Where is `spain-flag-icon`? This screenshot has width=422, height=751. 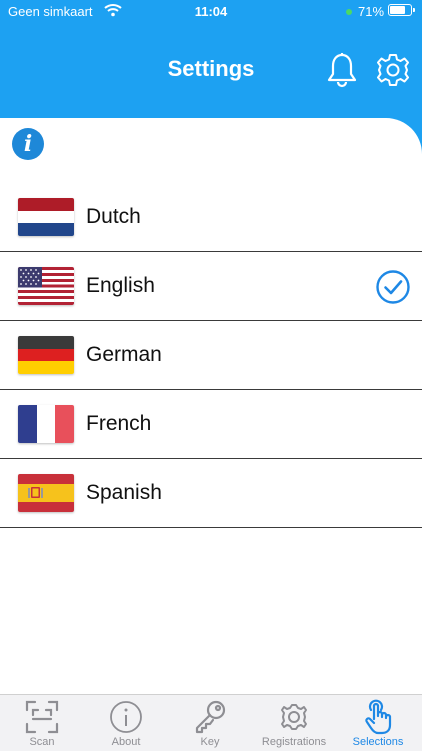
spain-flag-icon is located at coordinates (46, 493).